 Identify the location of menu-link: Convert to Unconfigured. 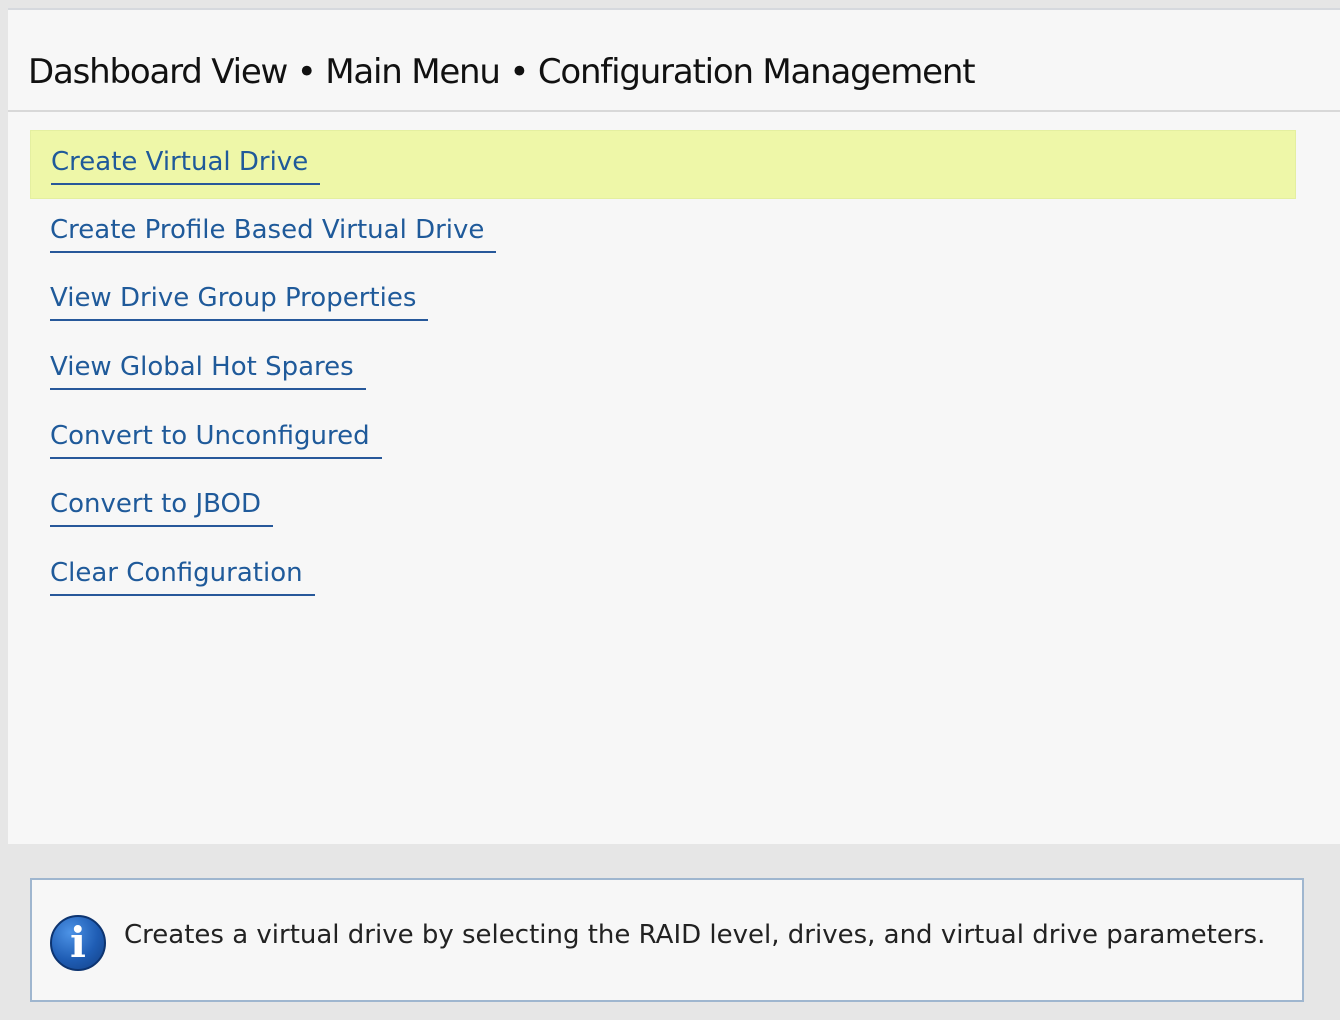
(216, 440).